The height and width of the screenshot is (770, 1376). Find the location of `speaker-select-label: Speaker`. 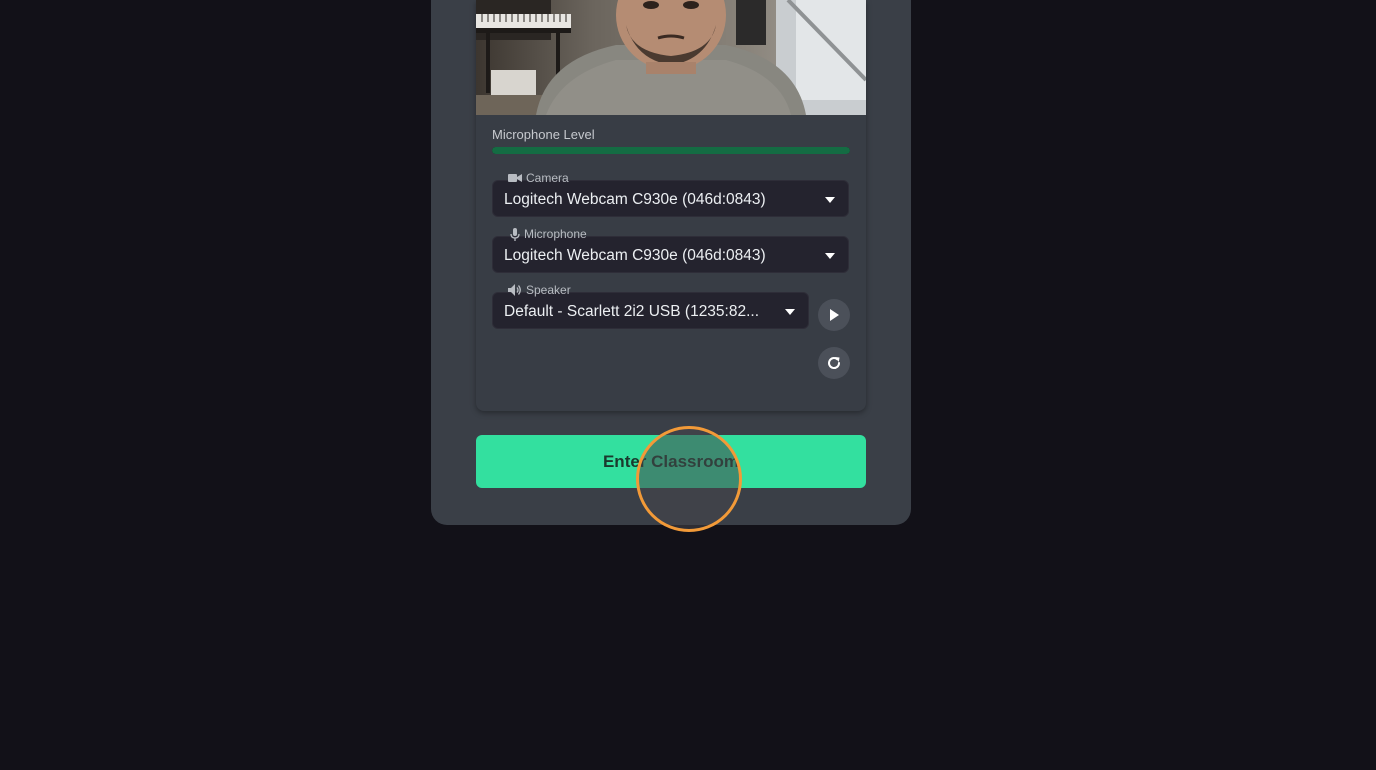

speaker-select-label: Speaker is located at coordinates (539, 290).